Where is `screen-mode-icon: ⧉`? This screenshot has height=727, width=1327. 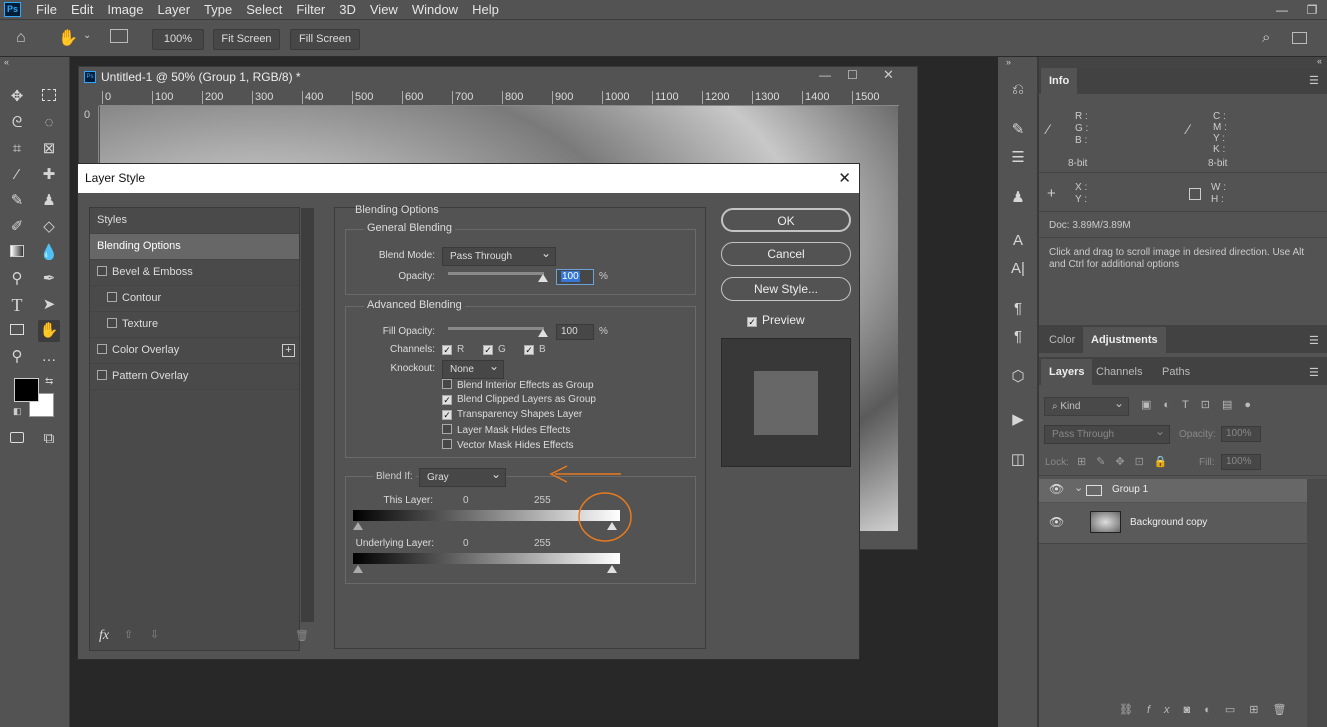 screen-mode-icon: ⧉ is located at coordinates (49, 439).